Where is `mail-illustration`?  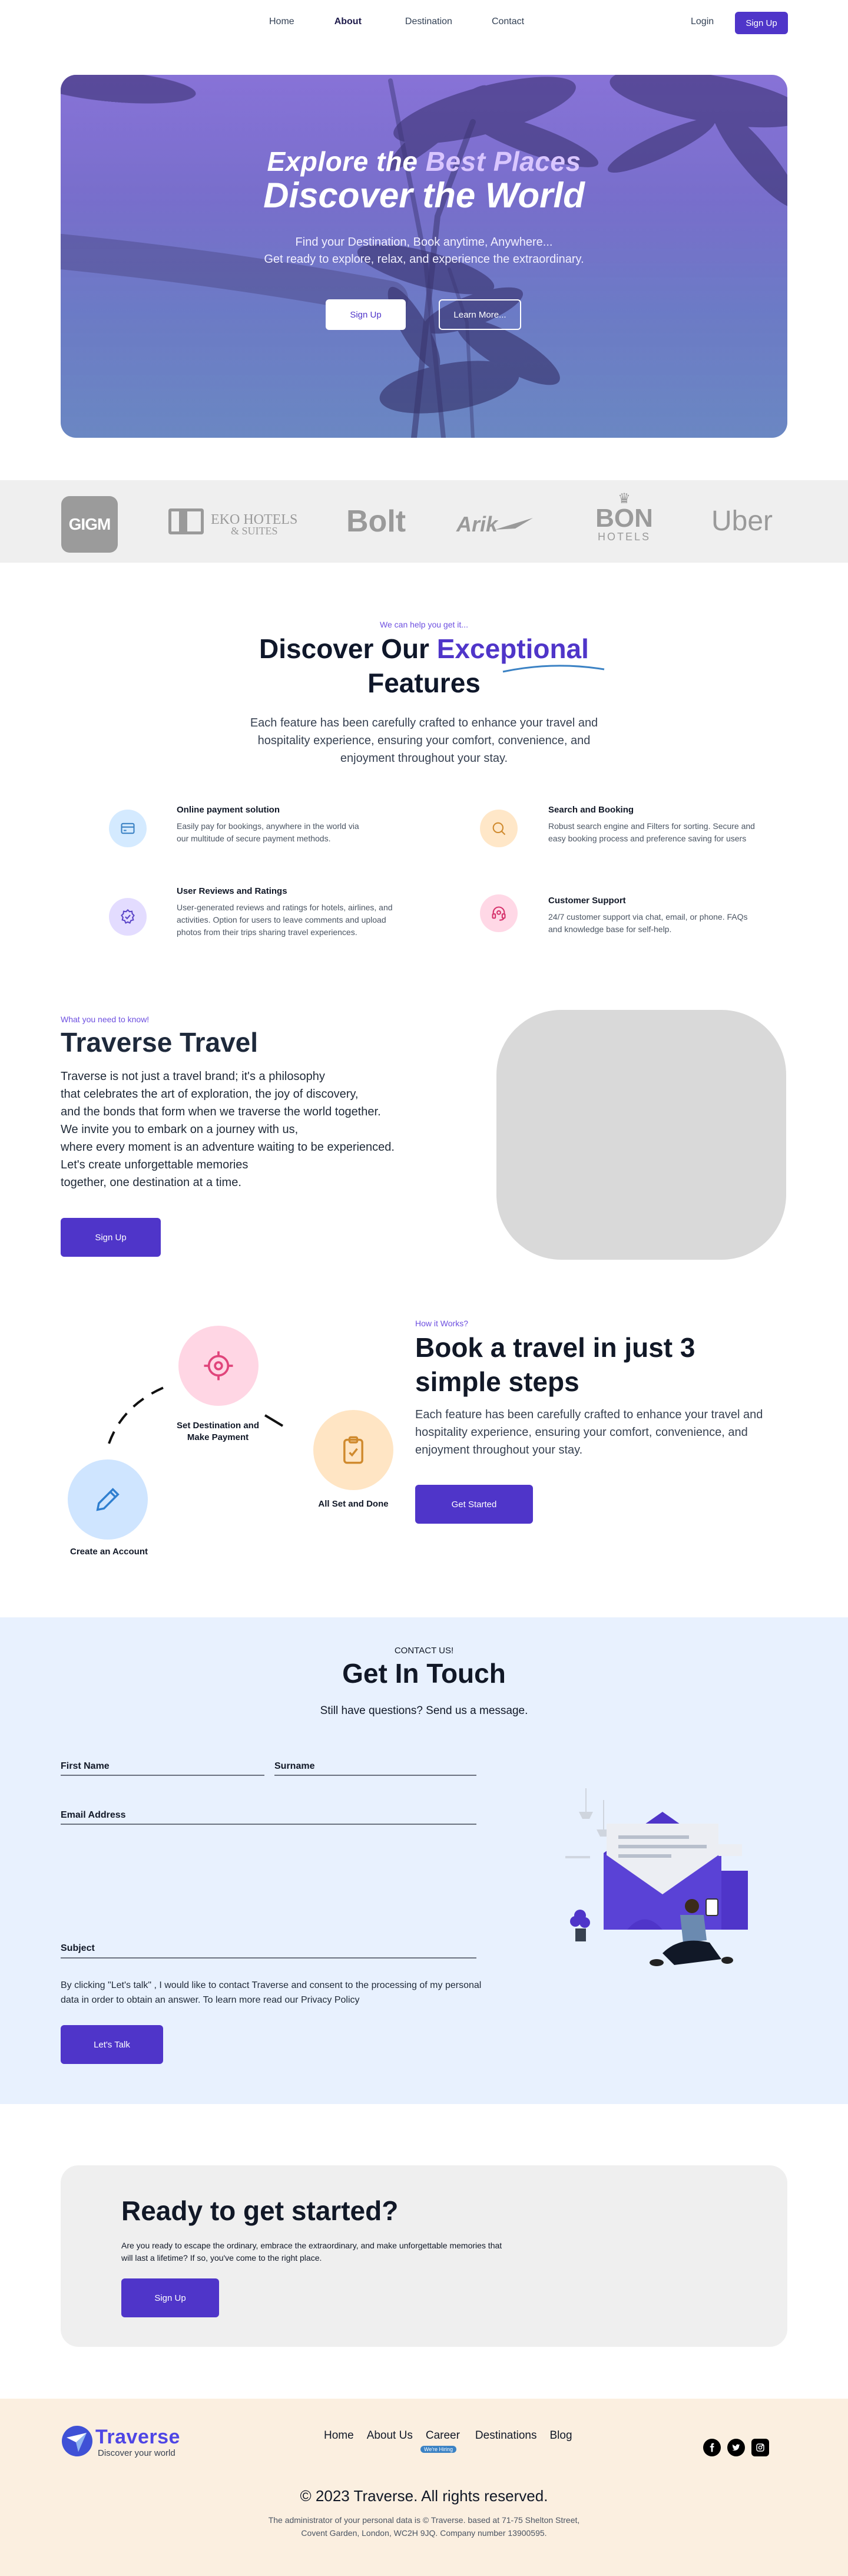 mail-illustration is located at coordinates (656, 1877).